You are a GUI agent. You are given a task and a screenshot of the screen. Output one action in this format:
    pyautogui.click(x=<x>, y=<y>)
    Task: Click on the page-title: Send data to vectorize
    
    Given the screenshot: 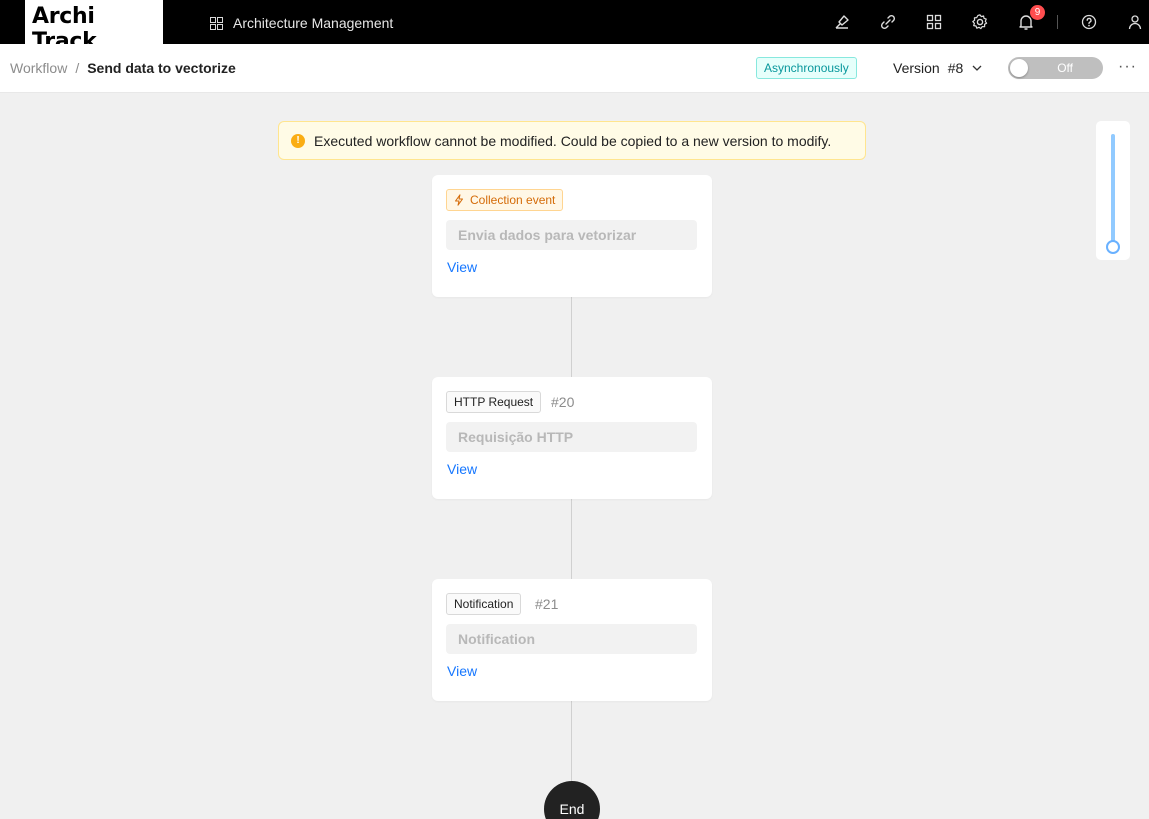 What is the action you would take?
    pyautogui.click(x=161, y=68)
    